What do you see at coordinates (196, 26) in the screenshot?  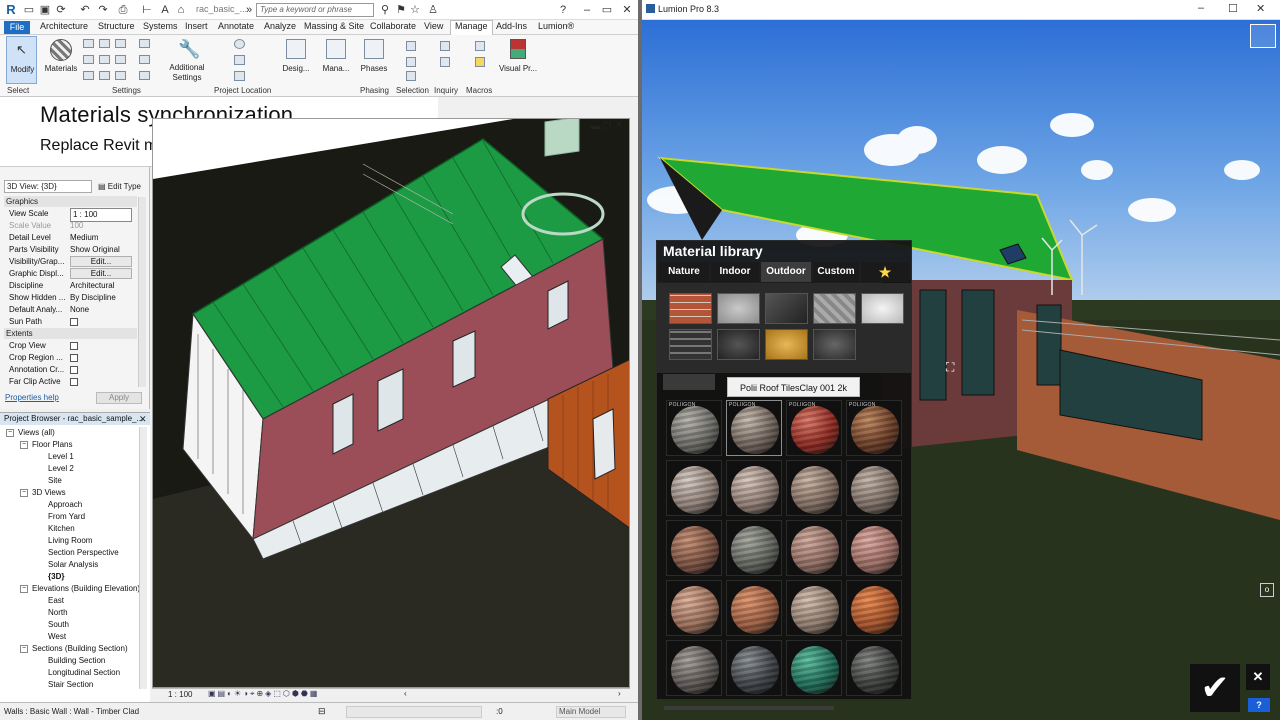 I see `tab-insert: Insert` at bounding box center [196, 26].